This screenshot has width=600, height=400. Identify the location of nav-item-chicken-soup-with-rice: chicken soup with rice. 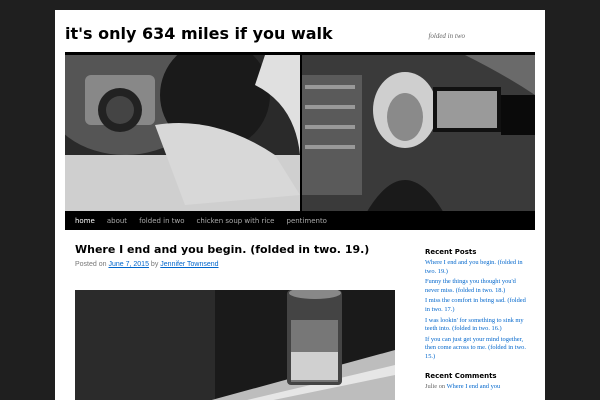
(236, 221).